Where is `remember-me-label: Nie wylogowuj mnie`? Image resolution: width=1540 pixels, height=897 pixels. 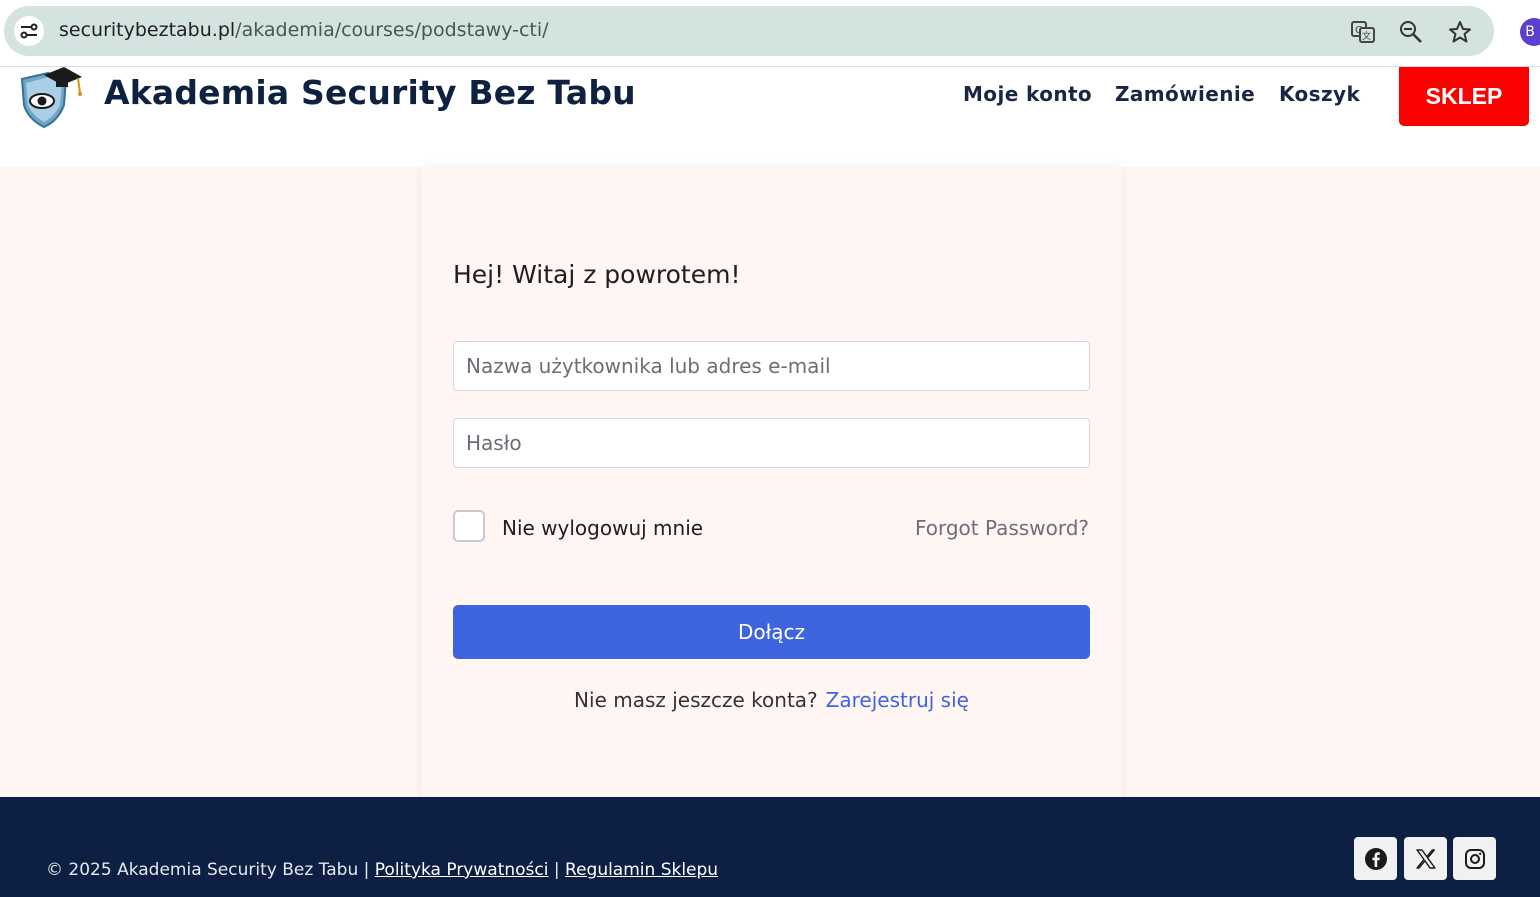 remember-me-label: Nie wylogowuj mnie is located at coordinates (602, 528).